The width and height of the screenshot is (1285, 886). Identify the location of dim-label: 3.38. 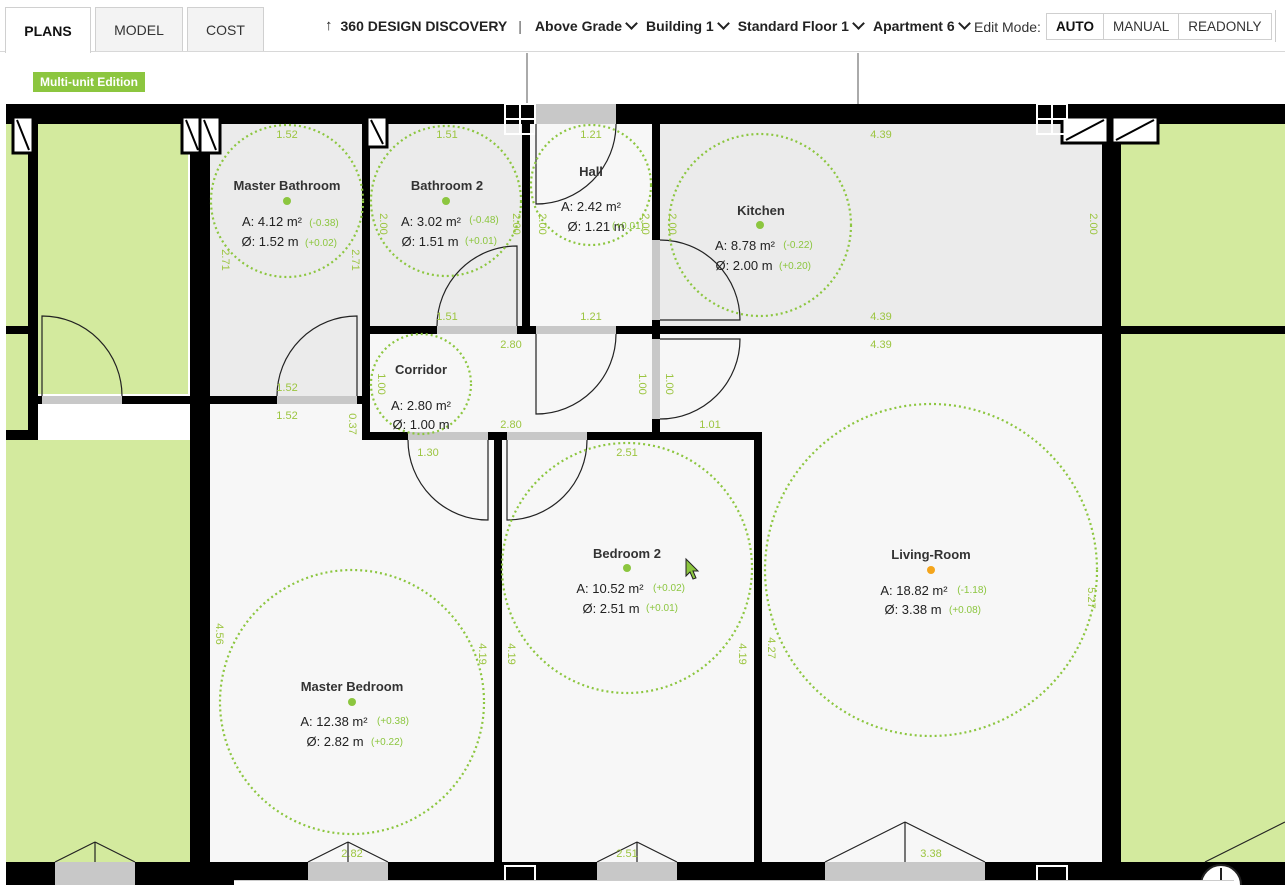
(930, 854).